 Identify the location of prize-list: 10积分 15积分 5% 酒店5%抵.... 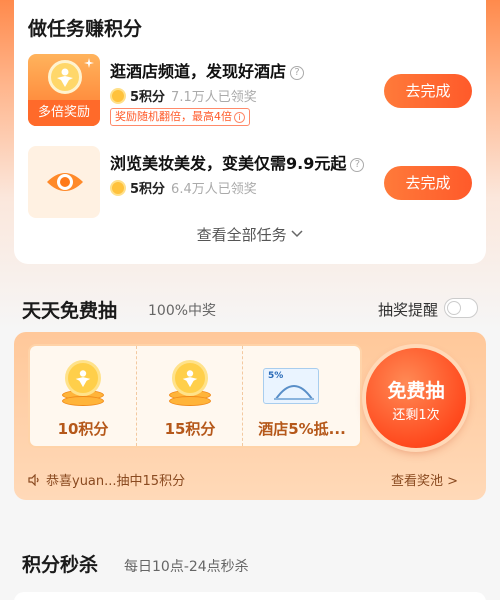
(195, 396).